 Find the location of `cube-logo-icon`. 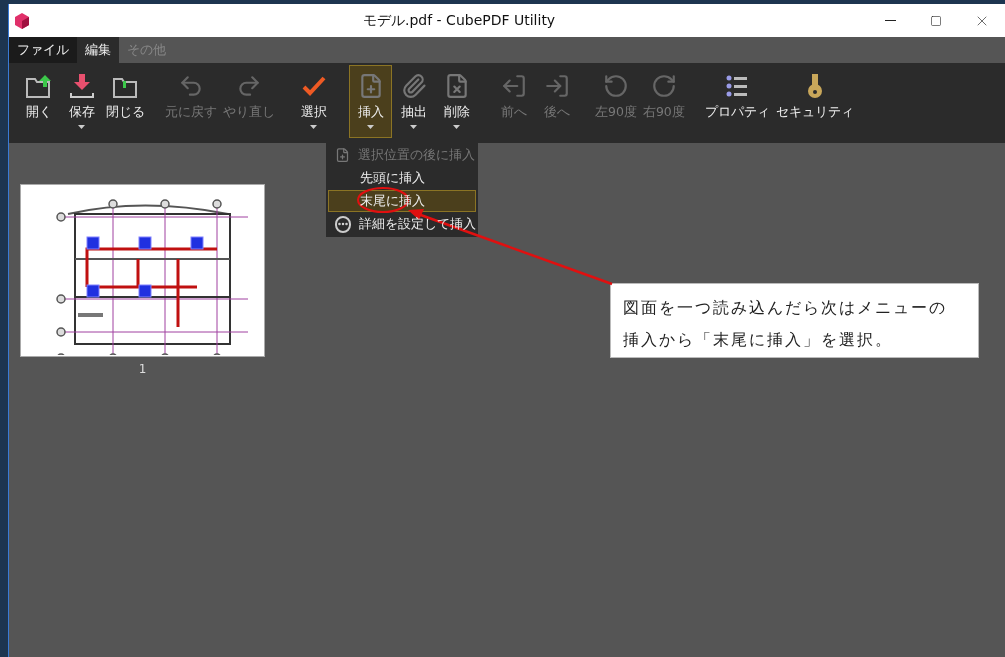

cube-logo-icon is located at coordinates (22, 20).